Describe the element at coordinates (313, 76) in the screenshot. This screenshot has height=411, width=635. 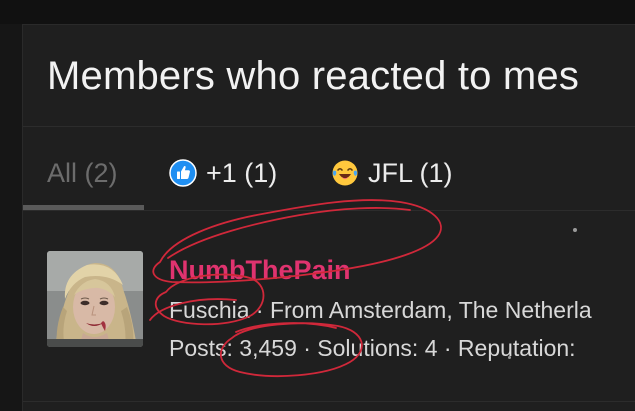
I see `dialog-title: Members who reacted to mes` at that location.